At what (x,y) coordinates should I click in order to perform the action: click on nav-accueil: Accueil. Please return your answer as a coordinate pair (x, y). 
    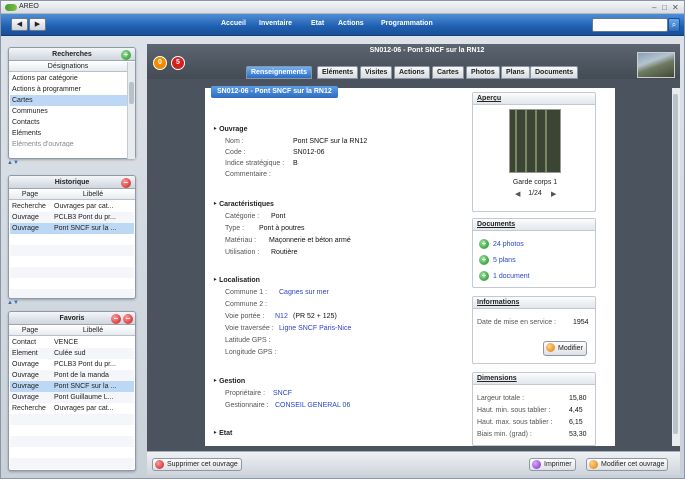
    Looking at the image, I should click on (233, 23).